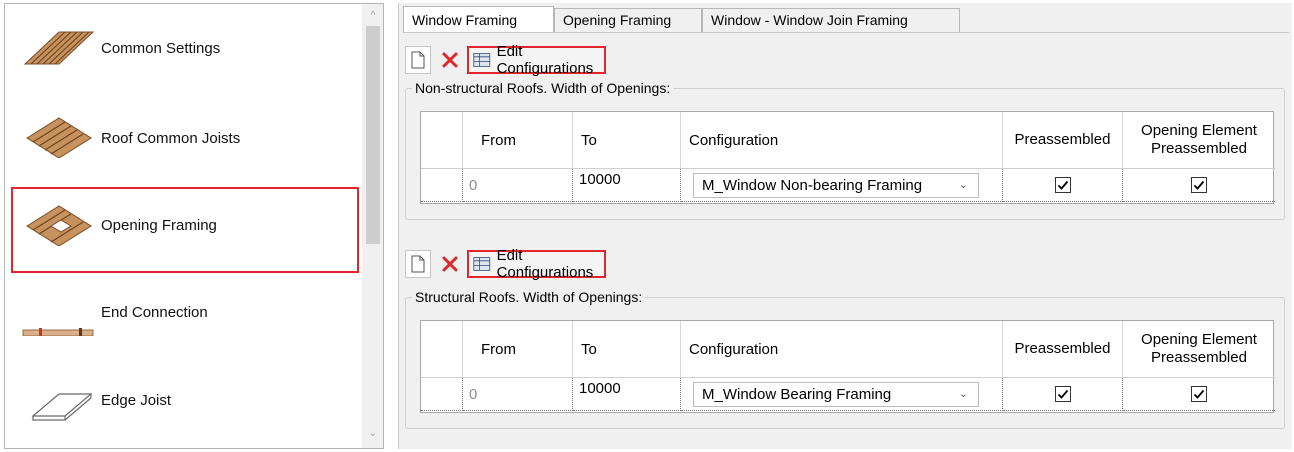 The width and height of the screenshot is (1294, 452). What do you see at coordinates (185, 230) in the screenshot?
I see `selection-highlight-frame` at bounding box center [185, 230].